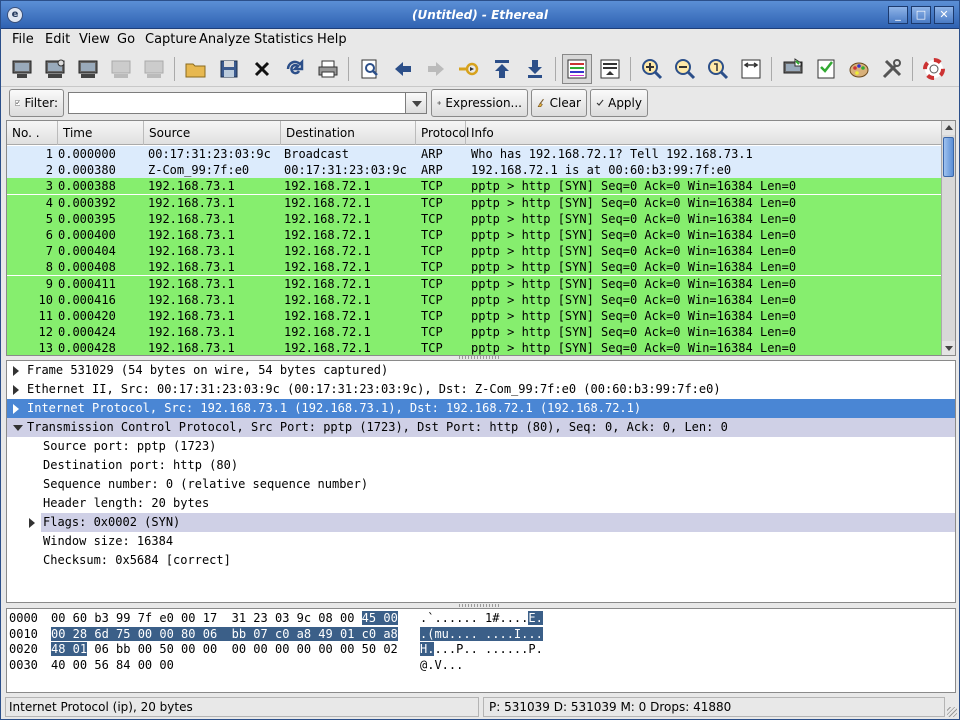 The width and height of the screenshot is (960, 720). I want to click on detail-tree-row: Flags: 0x0002 (SYN), so click(492, 522).